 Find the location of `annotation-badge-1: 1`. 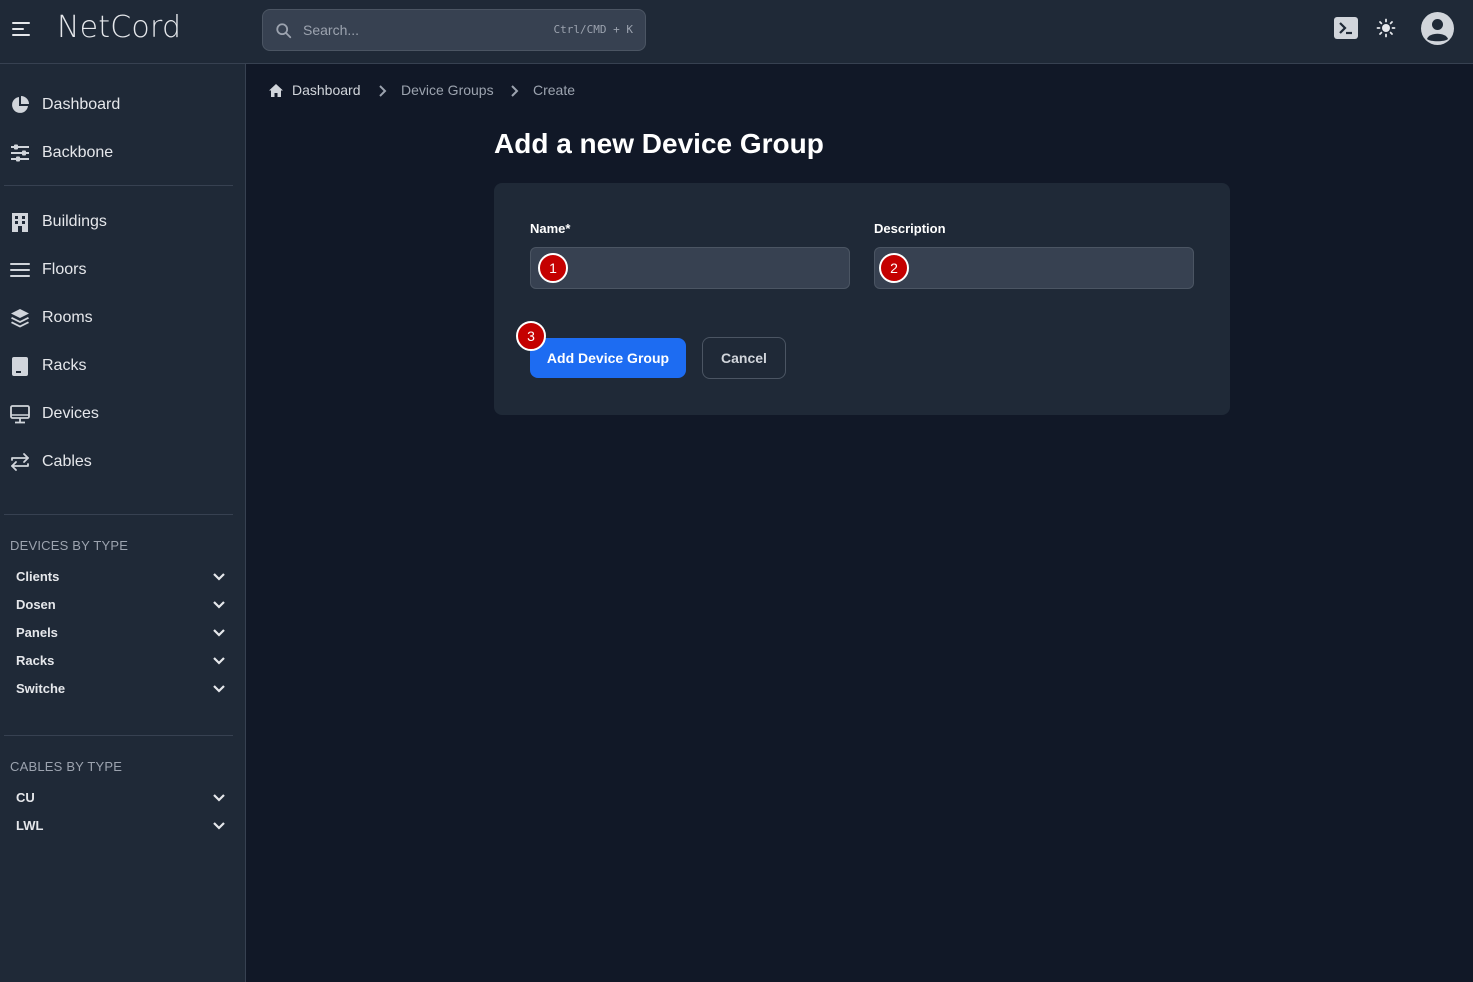

annotation-badge-1: 1 is located at coordinates (553, 268).